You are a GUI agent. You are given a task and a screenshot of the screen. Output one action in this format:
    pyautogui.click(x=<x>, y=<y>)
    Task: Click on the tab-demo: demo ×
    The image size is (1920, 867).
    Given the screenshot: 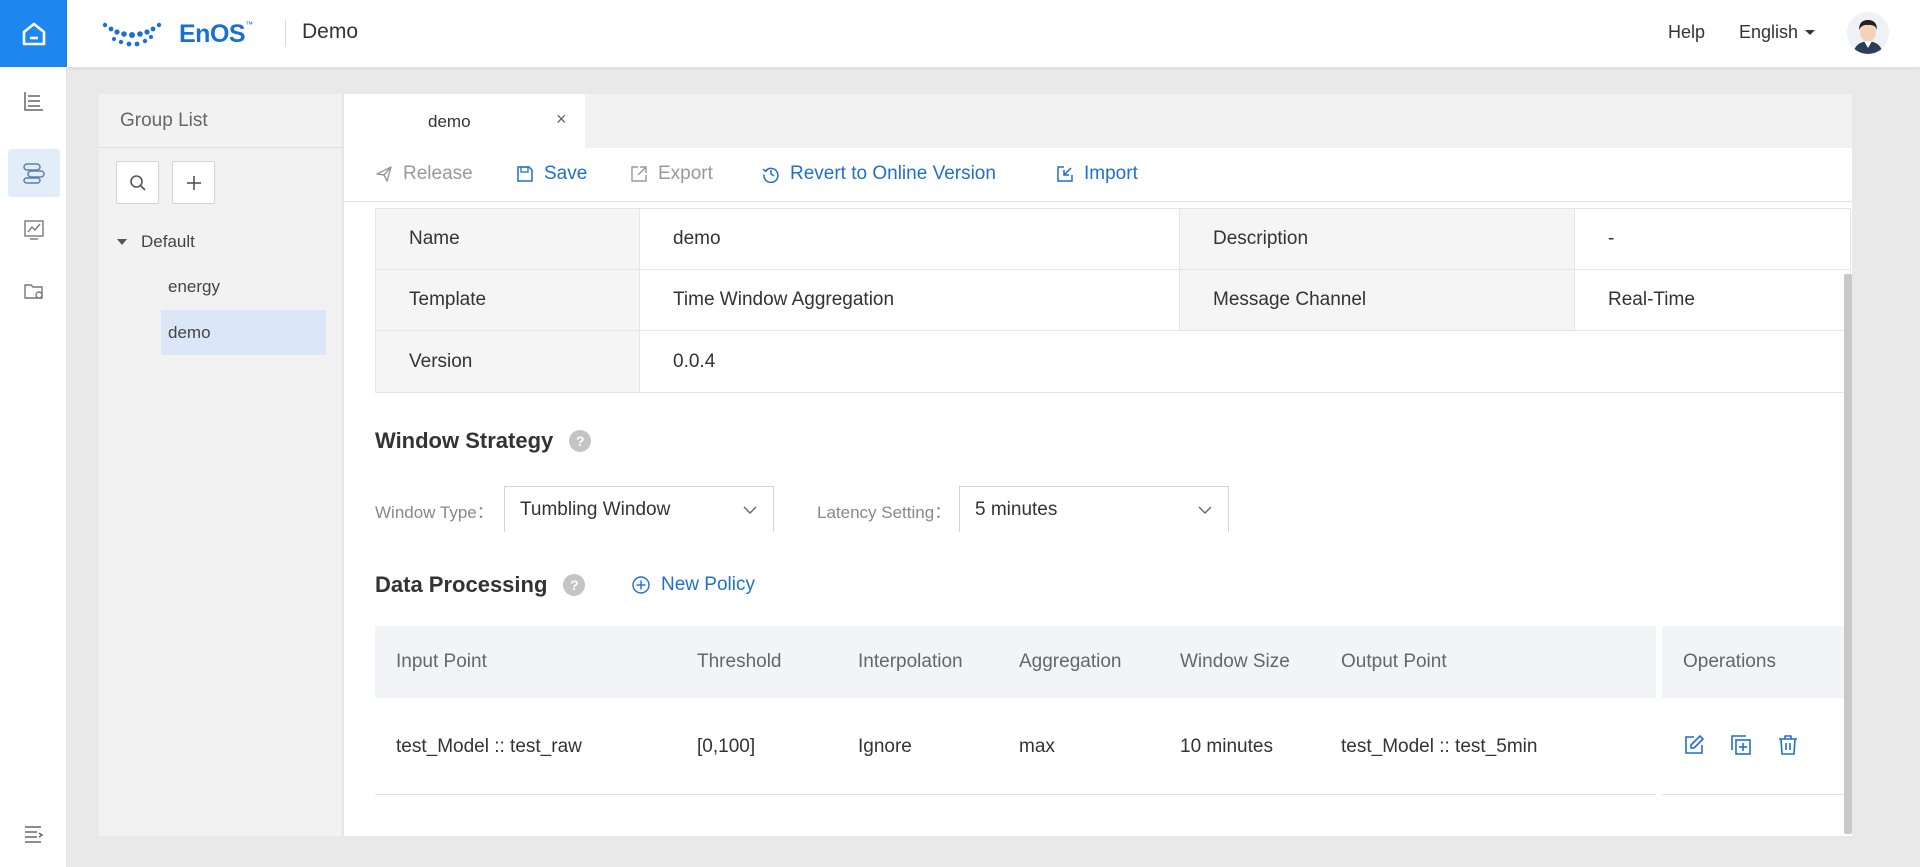 What is the action you would take?
    pyautogui.click(x=464, y=121)
    